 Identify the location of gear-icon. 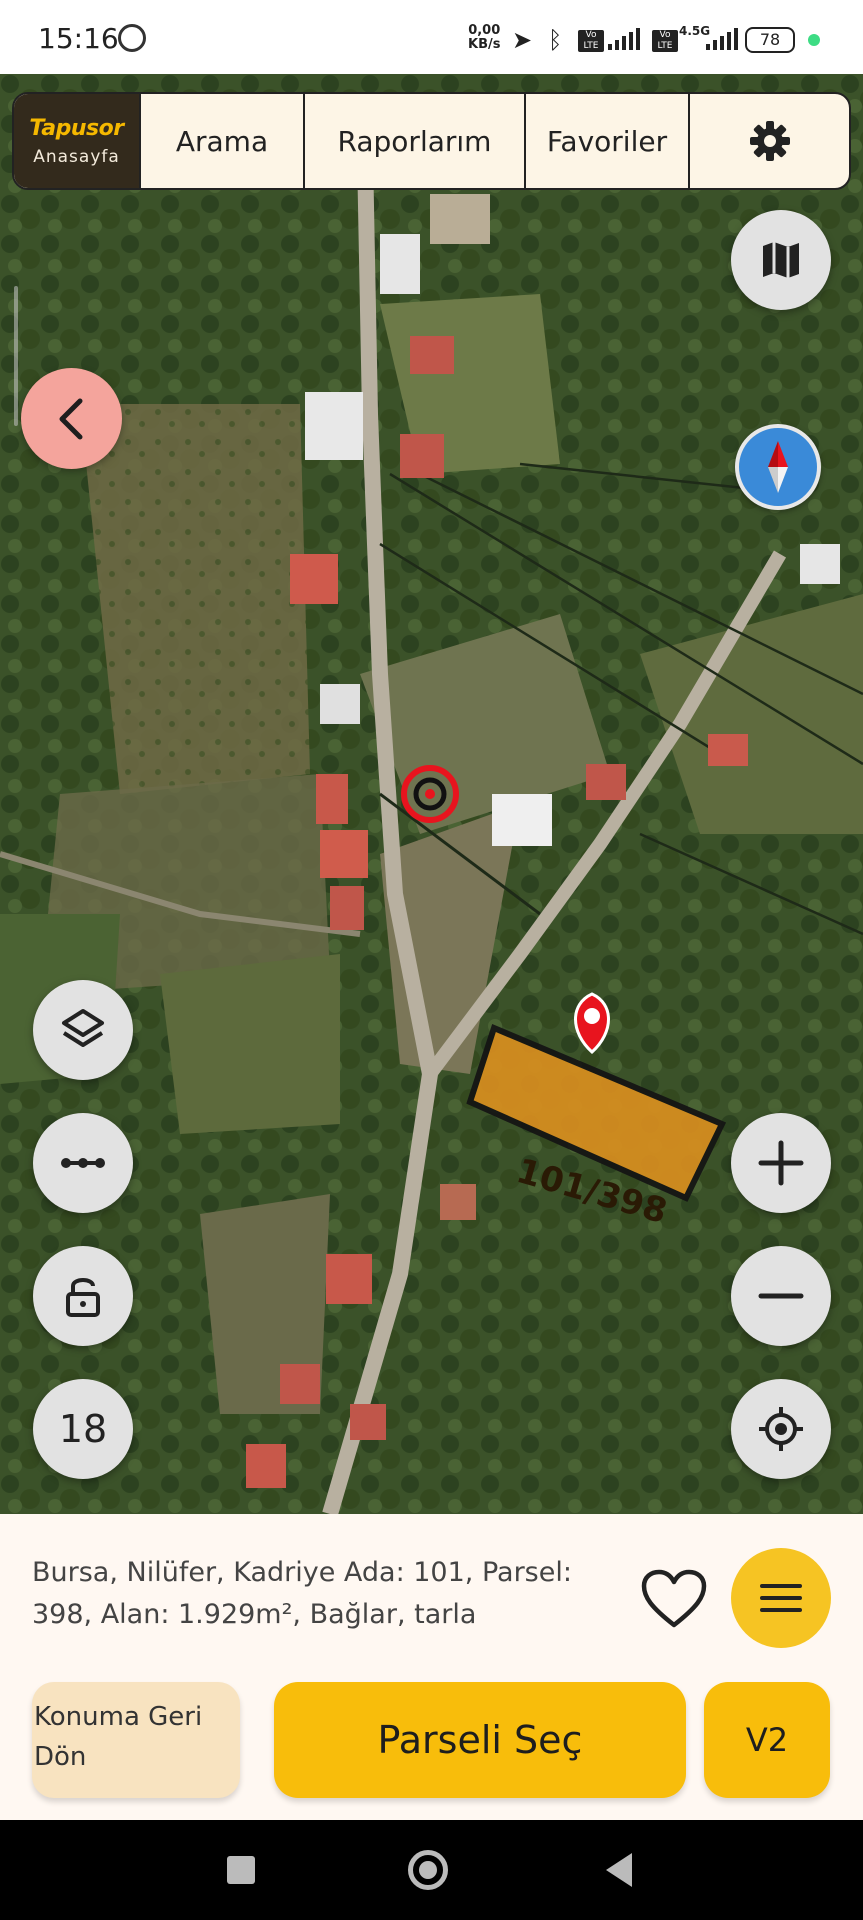
(769, 141).